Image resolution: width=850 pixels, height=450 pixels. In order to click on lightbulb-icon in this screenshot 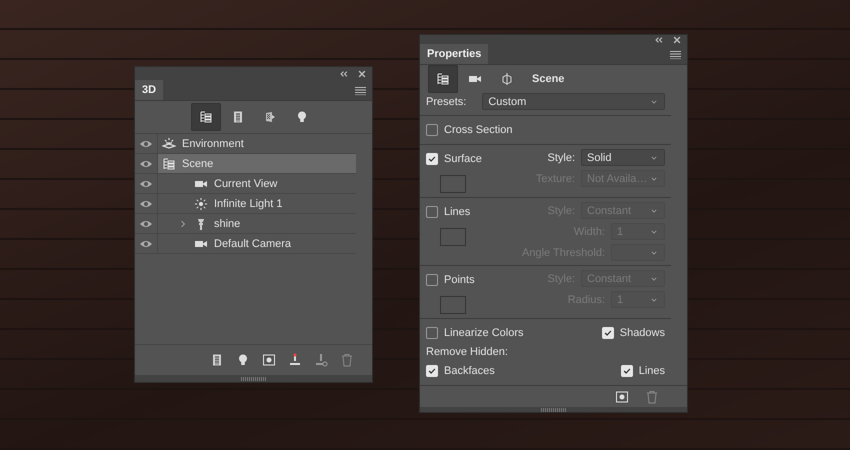, I will do `click(243, 360)`.